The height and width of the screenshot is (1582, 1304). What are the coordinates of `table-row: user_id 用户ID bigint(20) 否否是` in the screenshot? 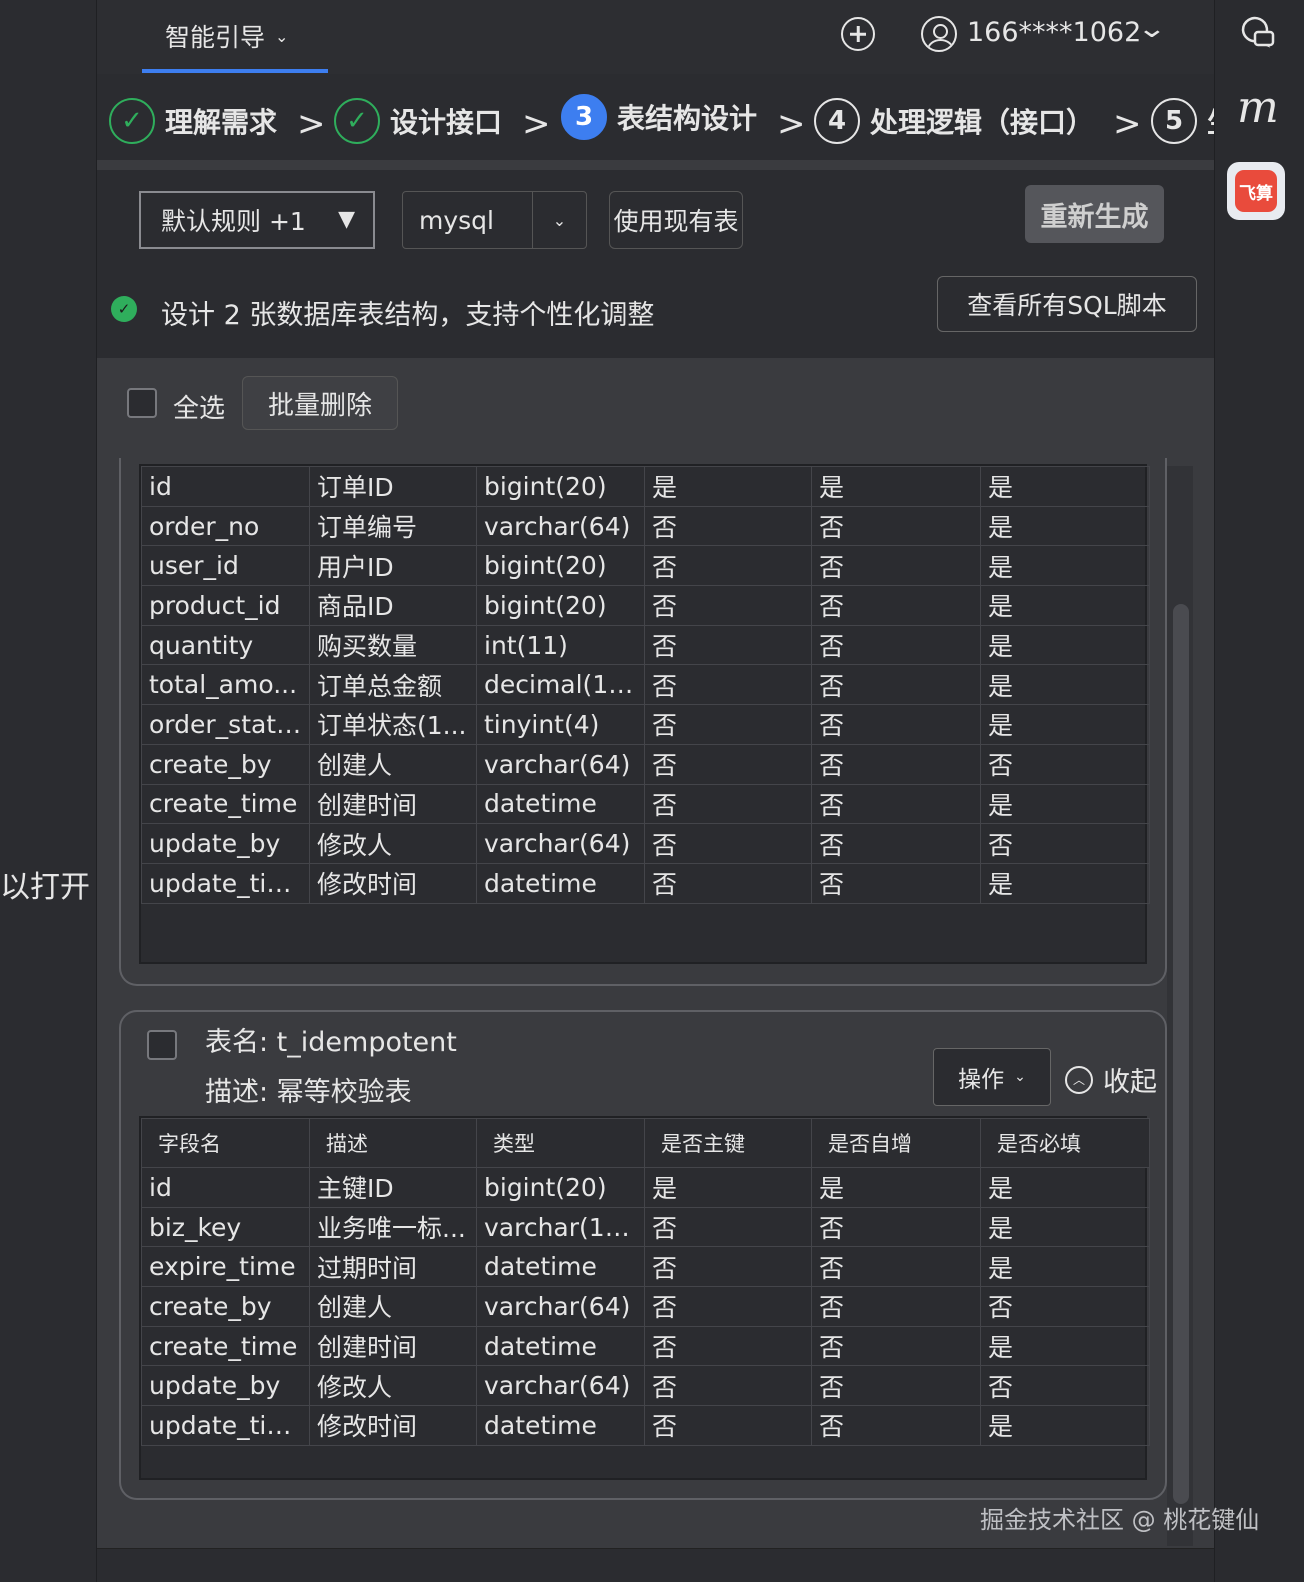 It's located at (645, 566).